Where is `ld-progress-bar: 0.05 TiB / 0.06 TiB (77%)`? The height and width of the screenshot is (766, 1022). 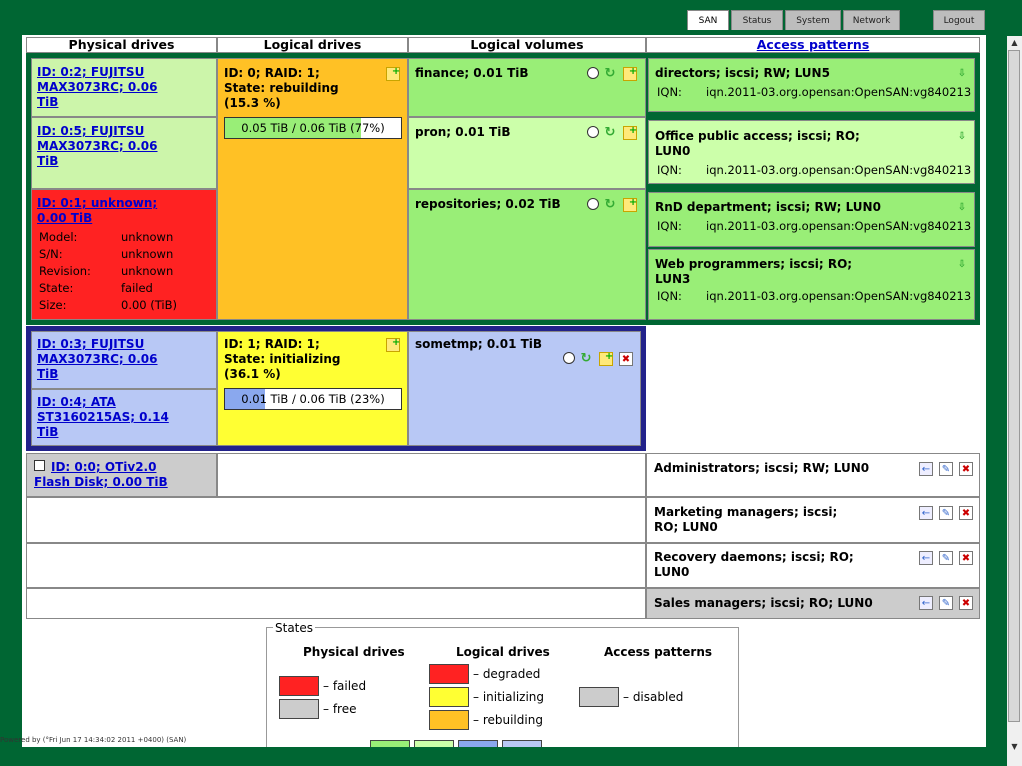 ld-progress-bar: 0.05 TiB / 0.06 TiB (77%) is located at coordinates (313, 128).